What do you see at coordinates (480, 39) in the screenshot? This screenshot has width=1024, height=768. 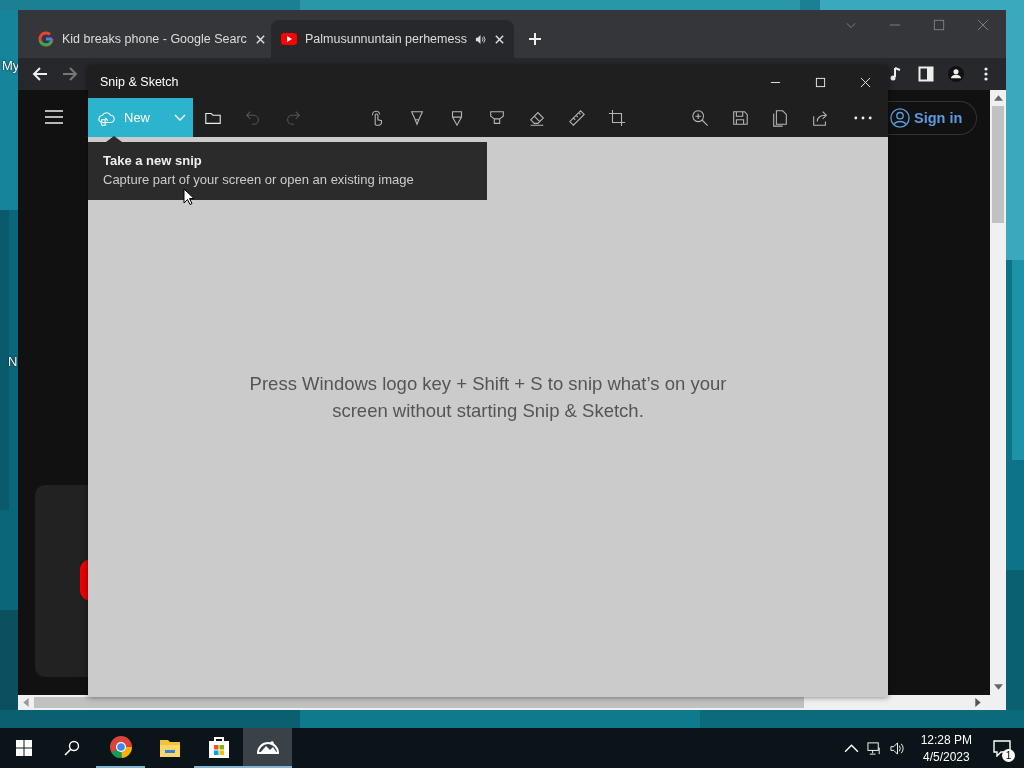 I see `speaker-icon` at bounding box center [480, 39].